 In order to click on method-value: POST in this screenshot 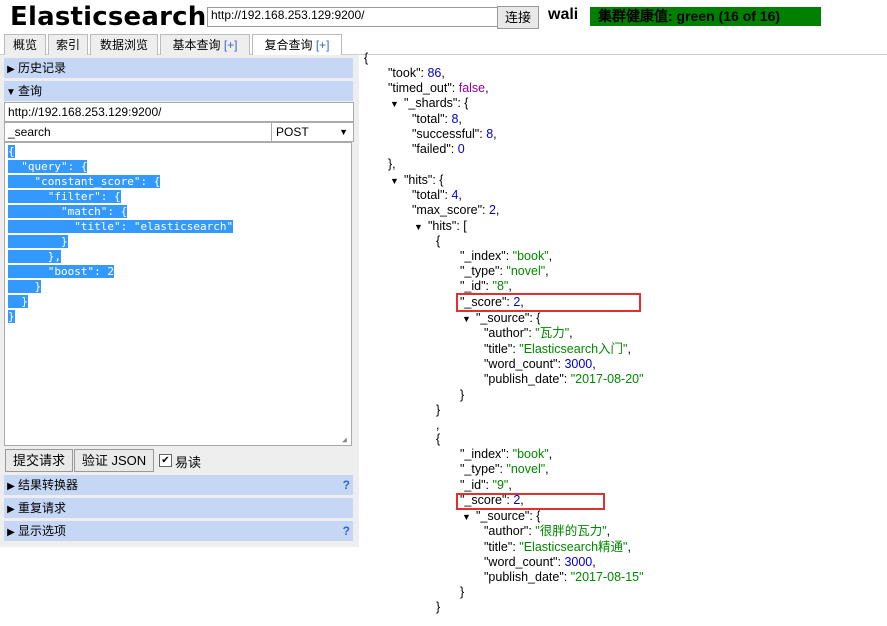, I will do `click(292, 132)`.